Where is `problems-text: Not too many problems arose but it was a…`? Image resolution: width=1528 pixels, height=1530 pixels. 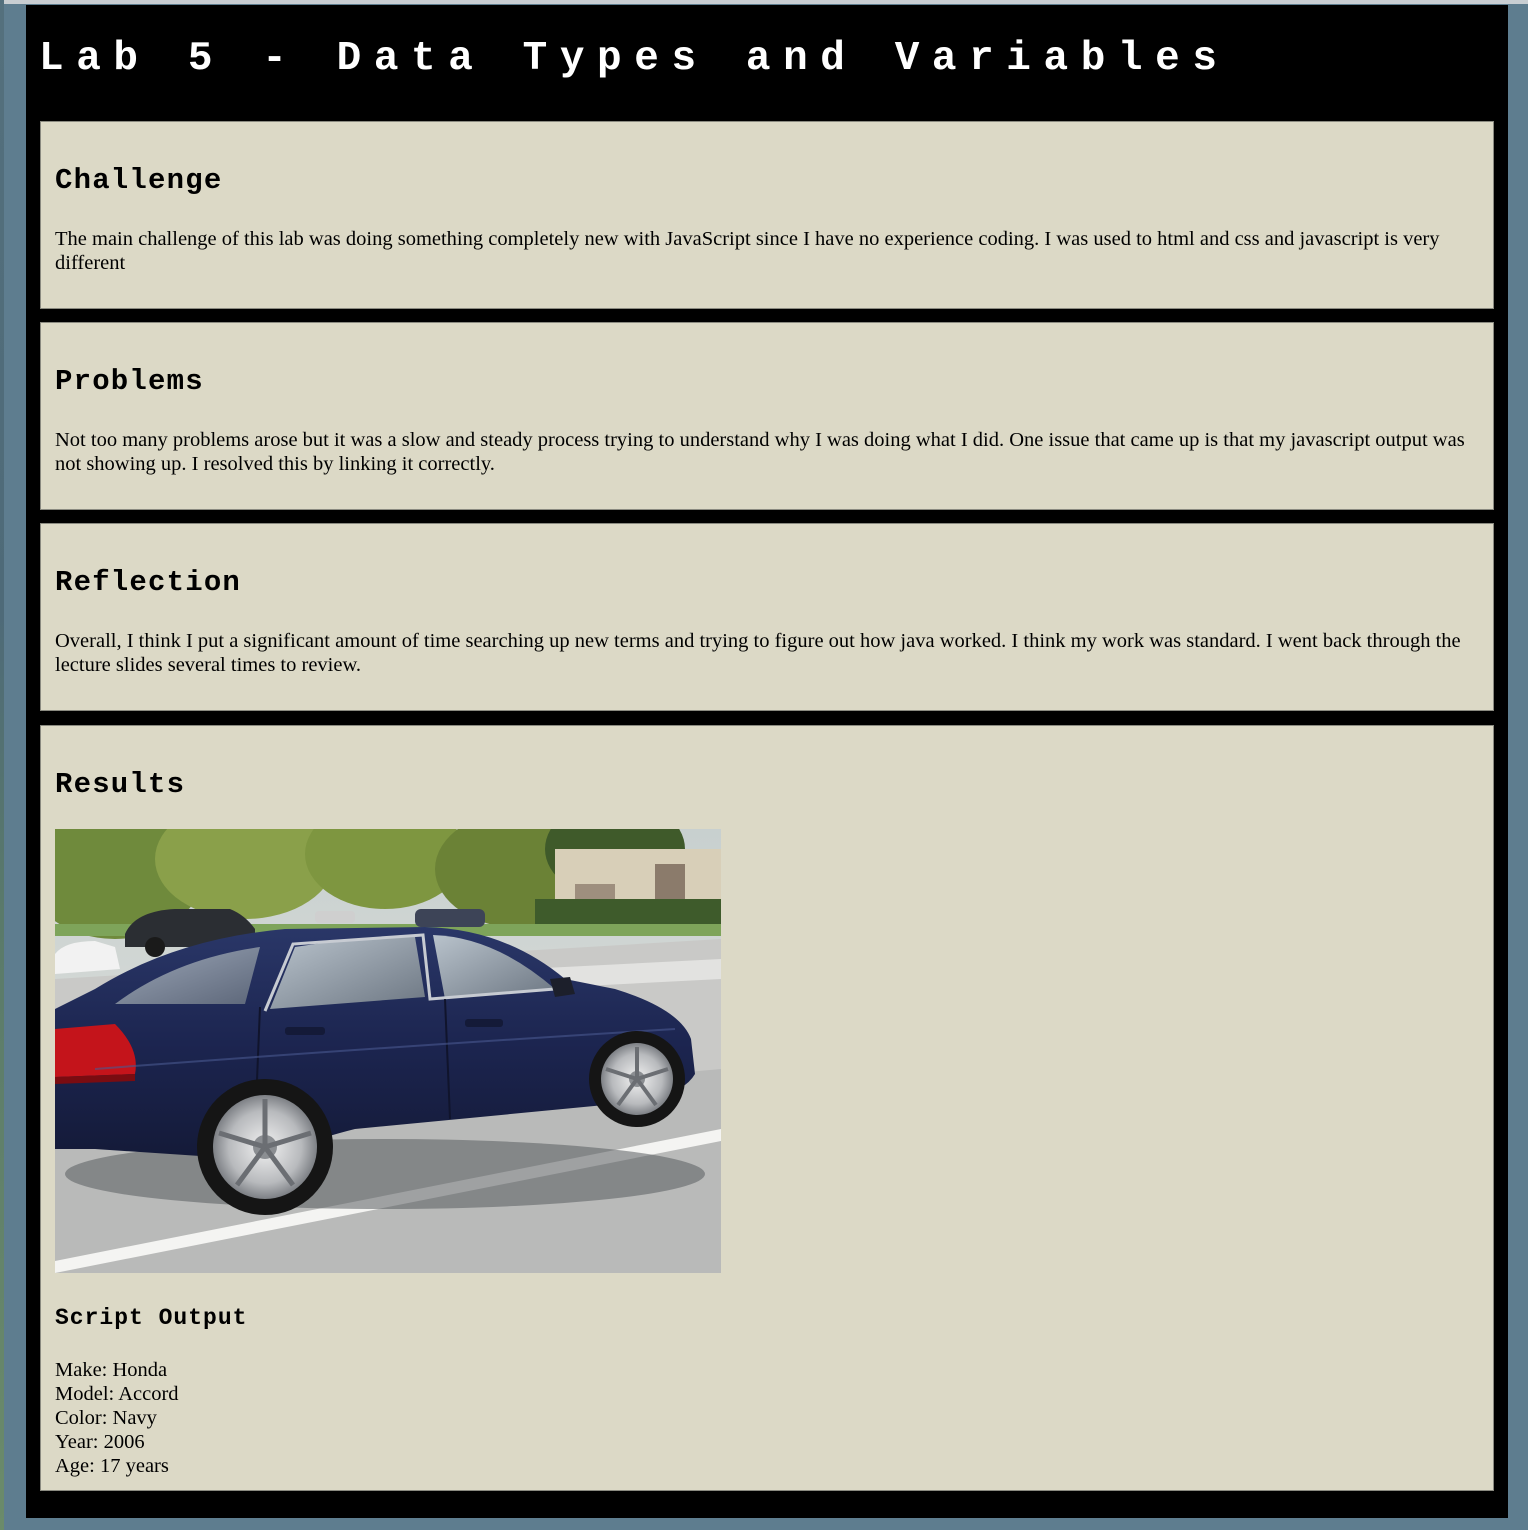
problems-text: Not too many problems arose but it was a… is located at coordinates (760, 452).